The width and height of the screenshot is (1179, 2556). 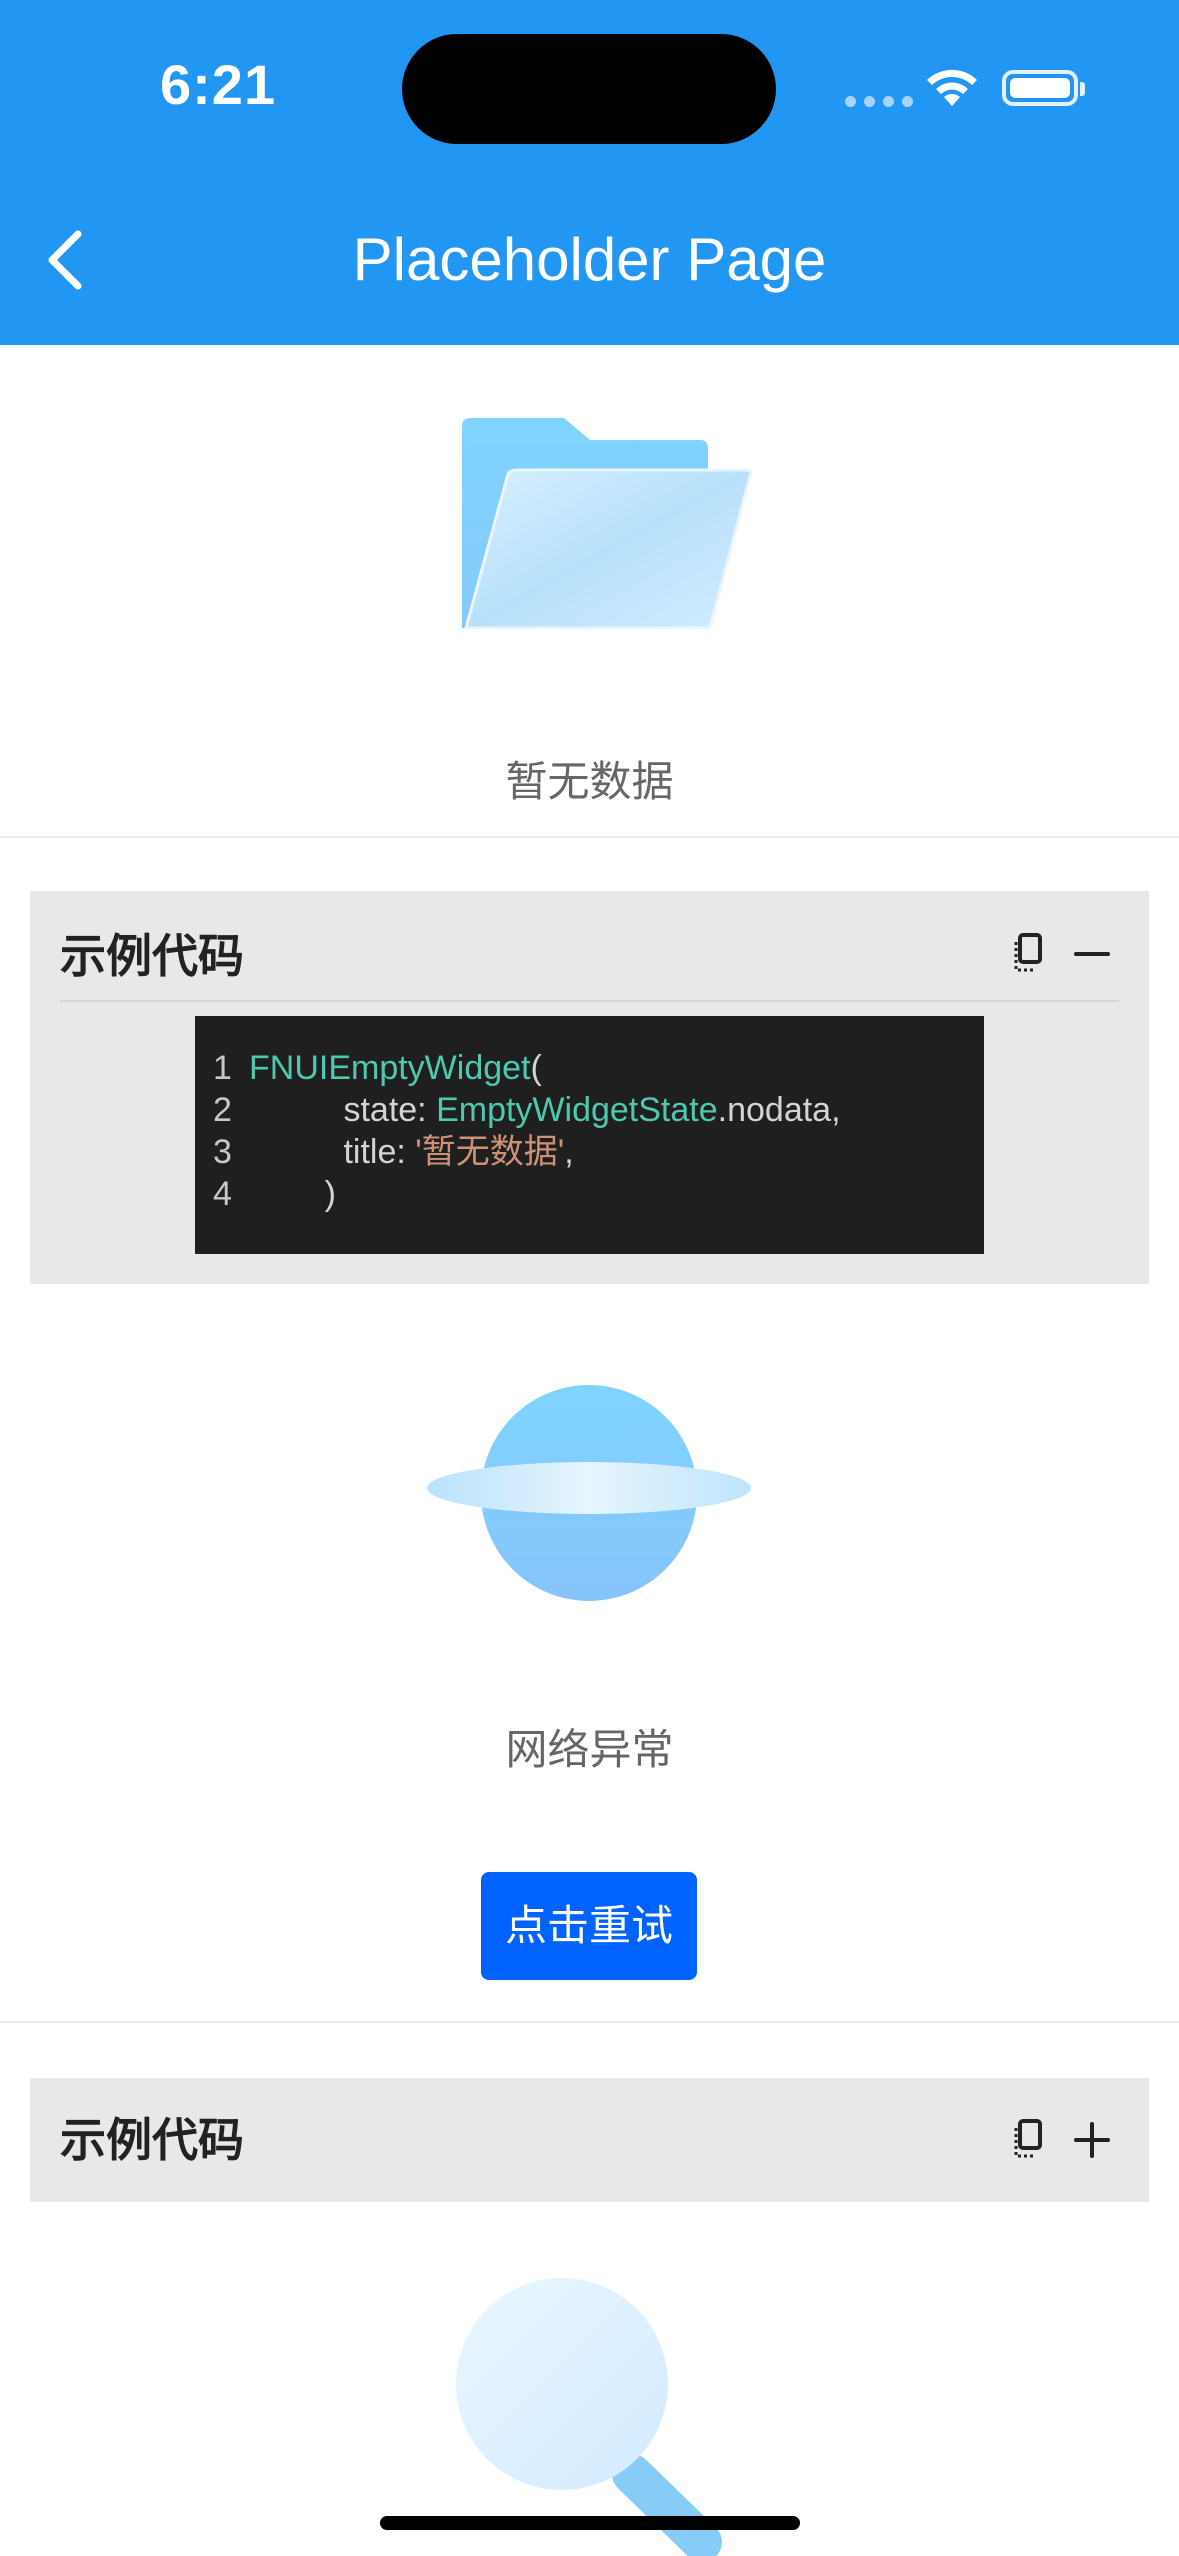 What do you see at coordinates (589, 1001) in the screenshot?
I see `code-card-separator` at bounding box center [589, 1001].